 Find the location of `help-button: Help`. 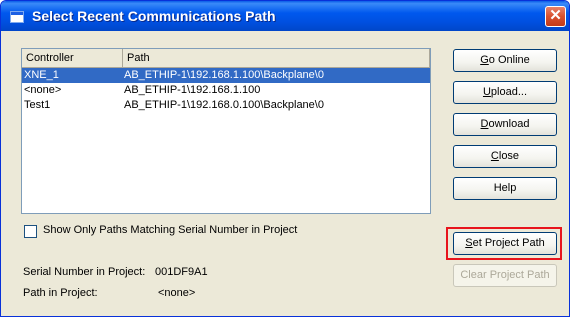

help-button: Help is located at coordinates (505, 188).